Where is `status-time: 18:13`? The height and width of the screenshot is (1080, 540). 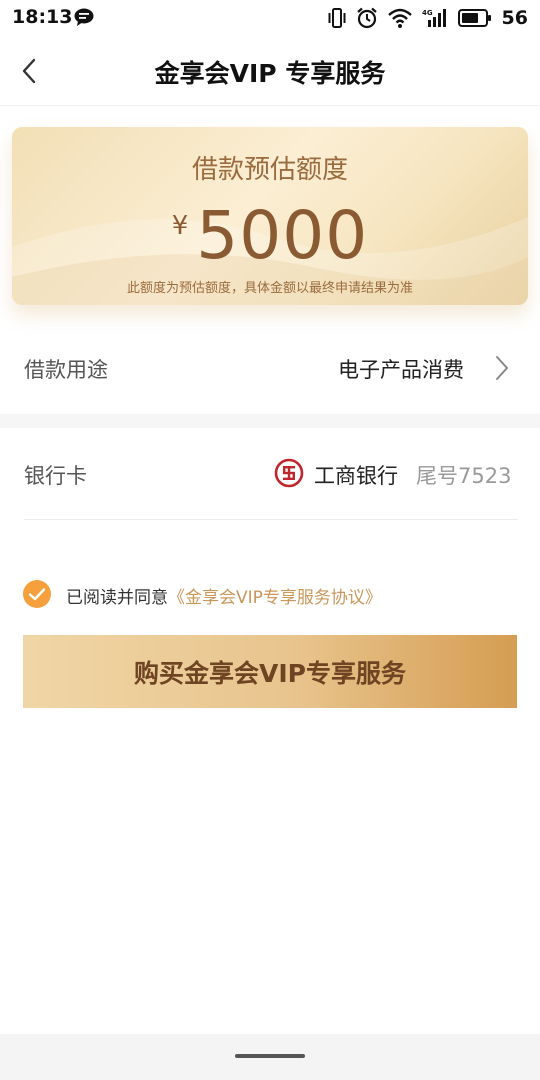
status-time: 18:13 is located at coordinates (42, 17).